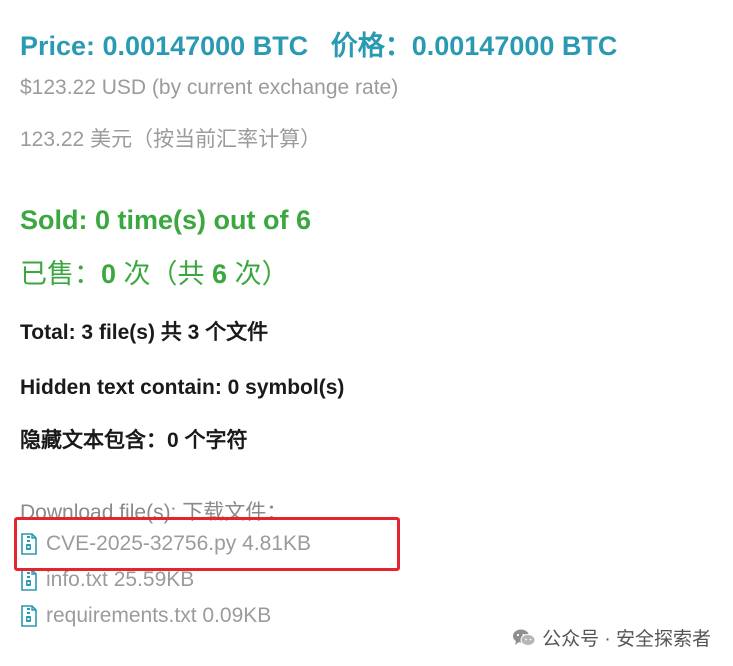 The height and width of the screenshot is (666, 733). Describe the element at coordinates (134, 440) in the screenshot. I see `hidden-text-cn: 隐藏文本包含：0 个字符` at that location.